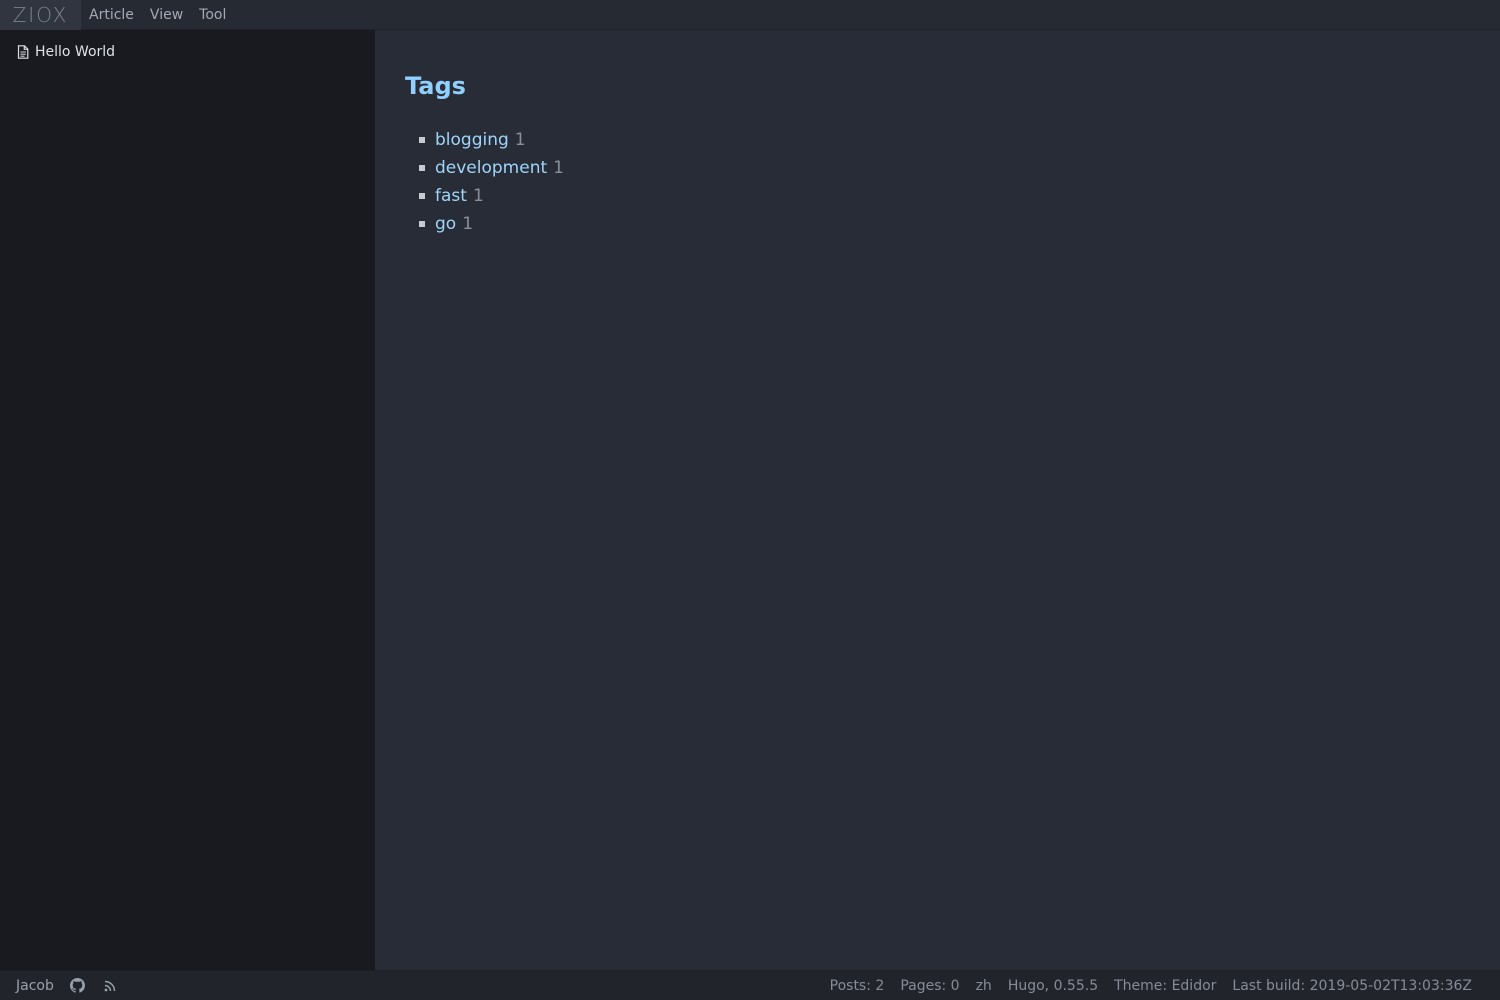 This screenshot has height=1000, width=1500. Describe the element at coordinates (78, 986) in the screenshot. I see `github-icon` at that location.